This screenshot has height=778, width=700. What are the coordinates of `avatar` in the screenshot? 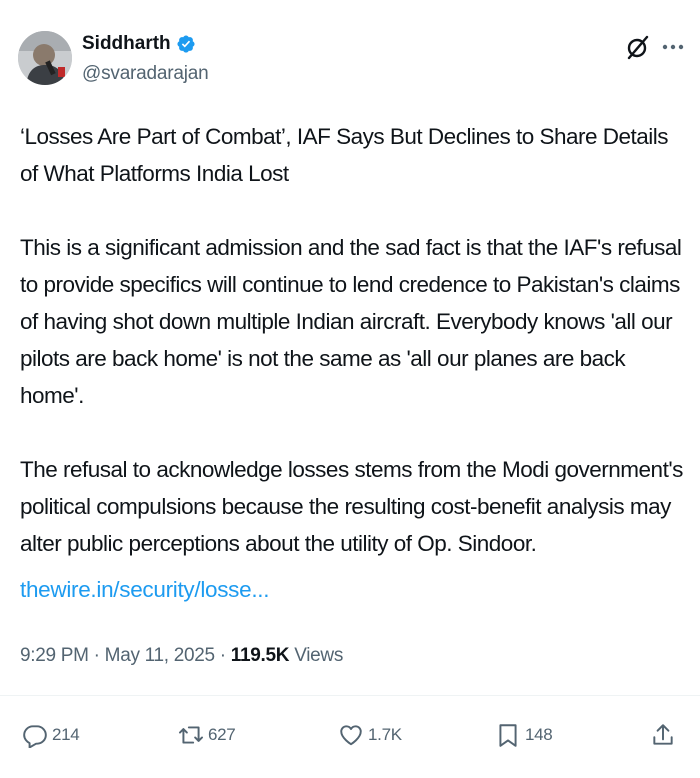 It's located at (45, 58).